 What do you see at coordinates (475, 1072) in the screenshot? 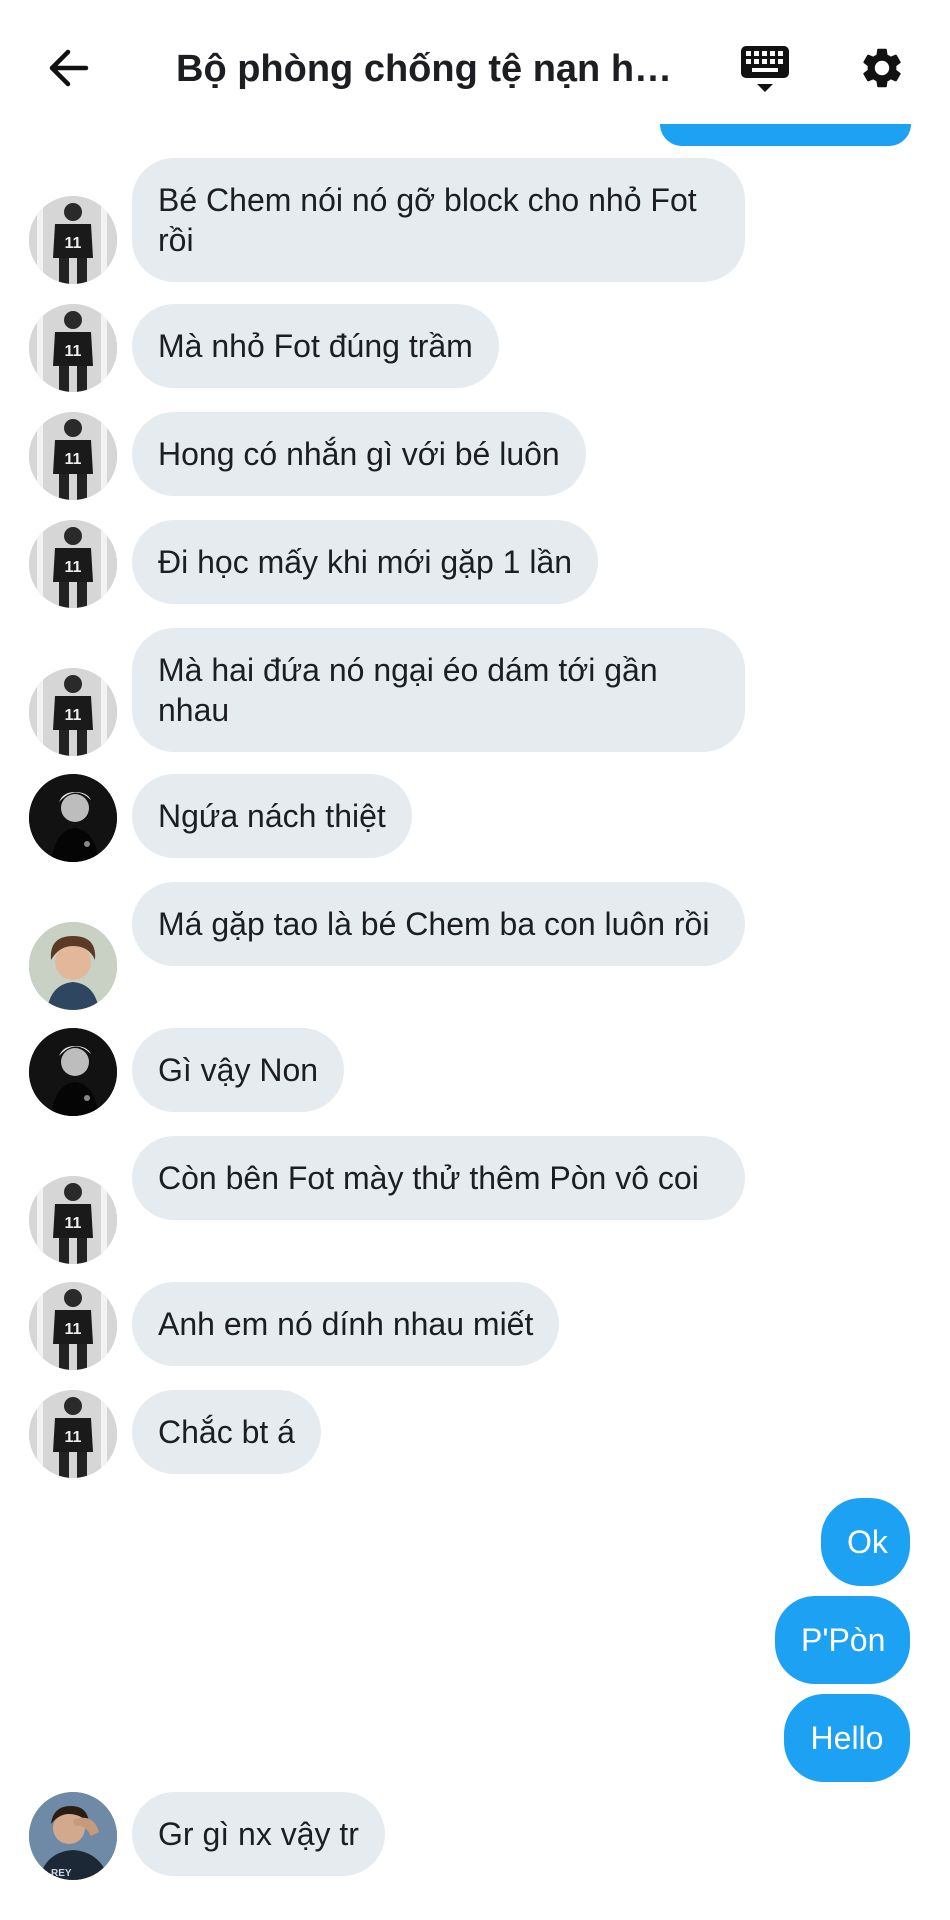
I see `message-row: Gì vậy Non` at bounding box center [475, 1072].